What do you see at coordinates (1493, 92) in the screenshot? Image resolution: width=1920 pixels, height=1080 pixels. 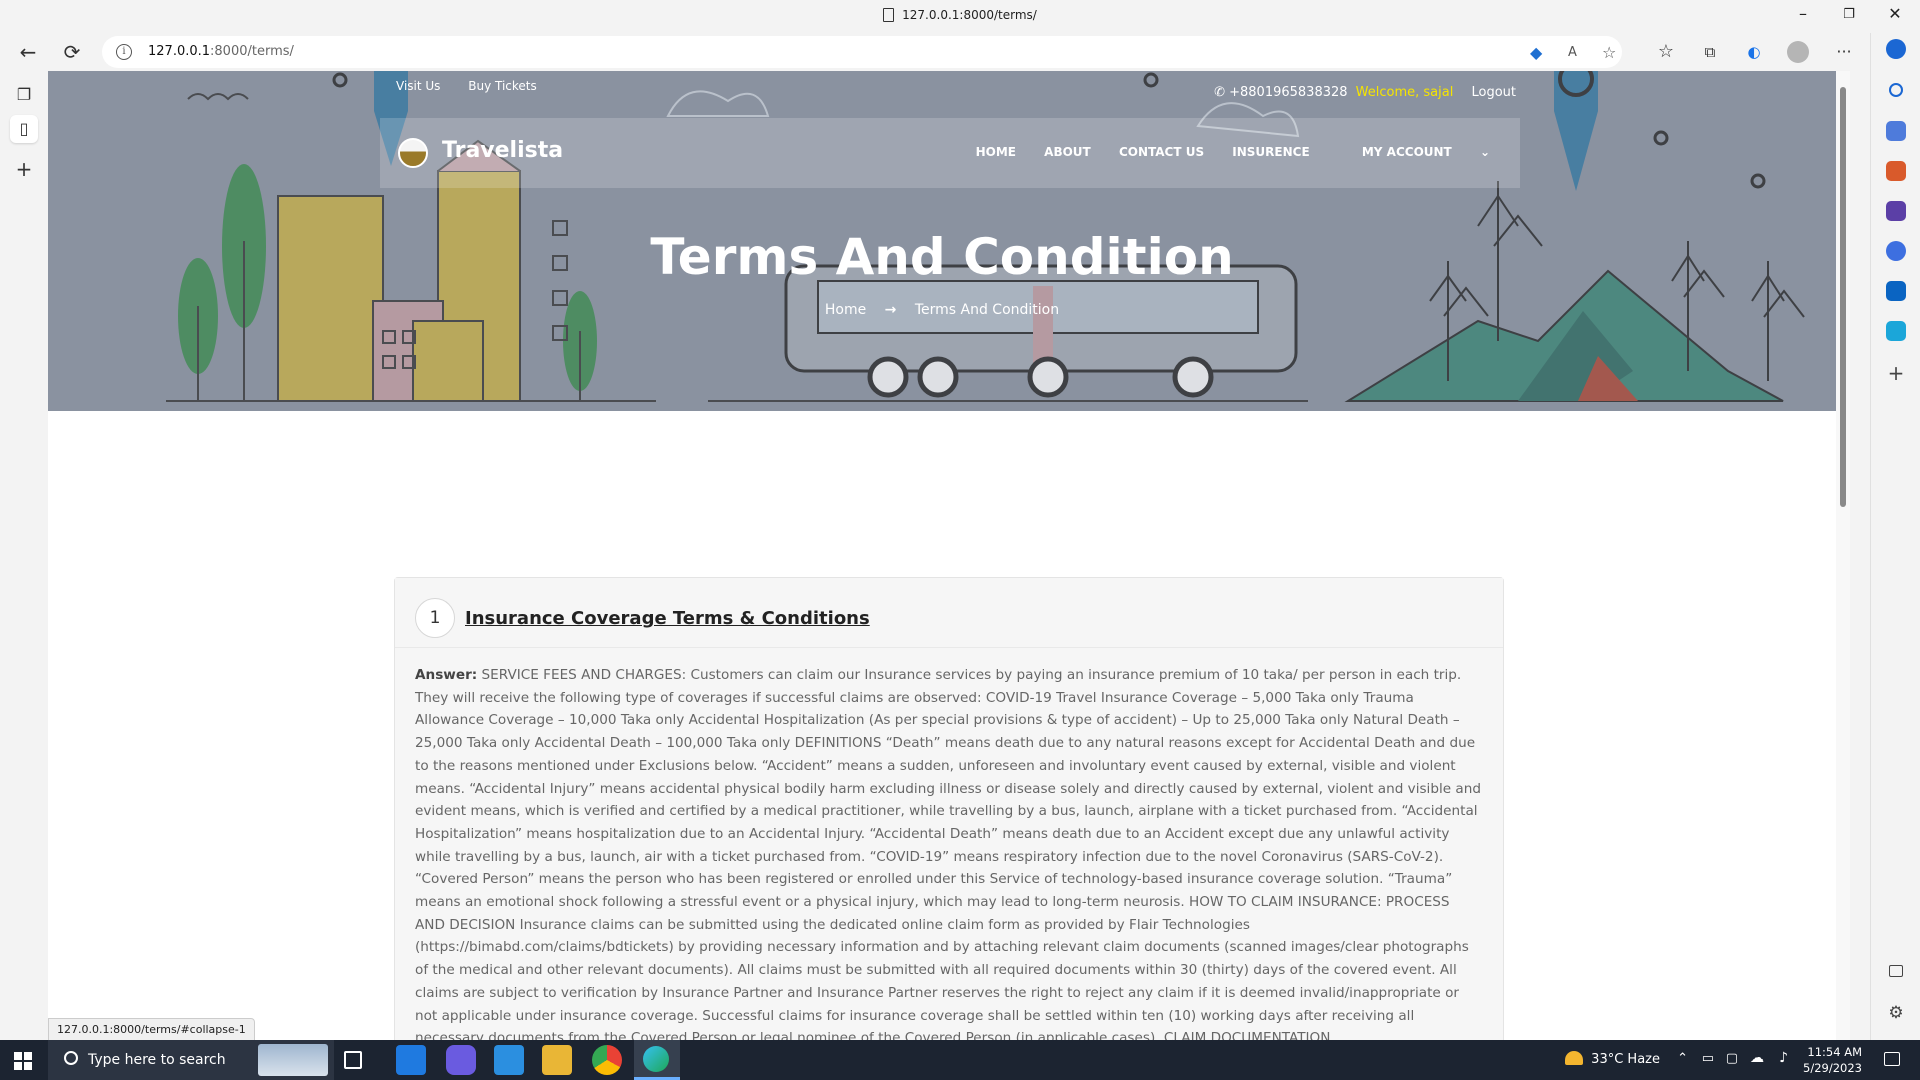 I see `logout-link: Logout` at bounding box center [1493, 92].